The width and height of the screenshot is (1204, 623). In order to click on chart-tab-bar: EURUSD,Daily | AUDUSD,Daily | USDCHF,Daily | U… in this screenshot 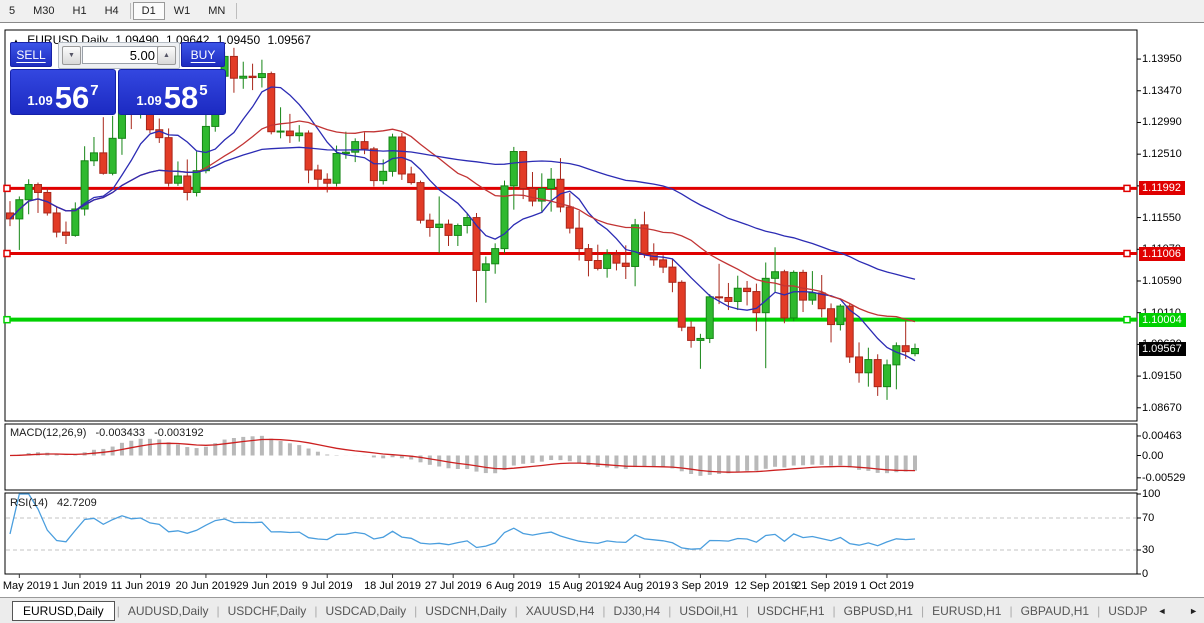, I will do `click(602, 610)`.